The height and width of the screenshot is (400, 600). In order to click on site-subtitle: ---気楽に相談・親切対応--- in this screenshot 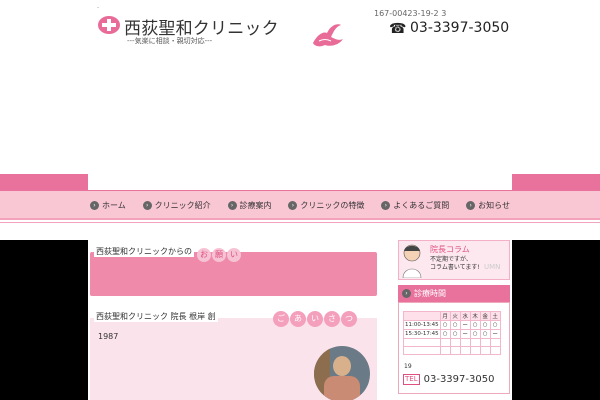, I will do `click(170, 41)`.